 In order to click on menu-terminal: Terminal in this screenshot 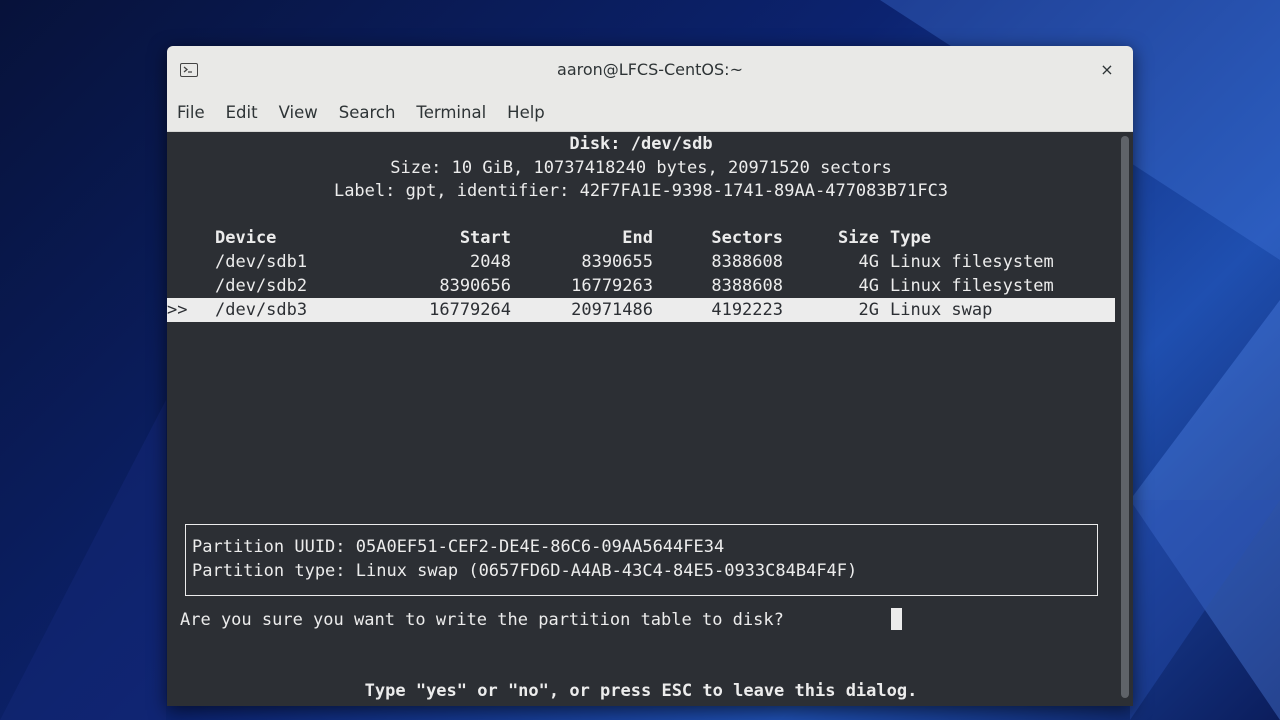, I will do `click(451, 112)`.